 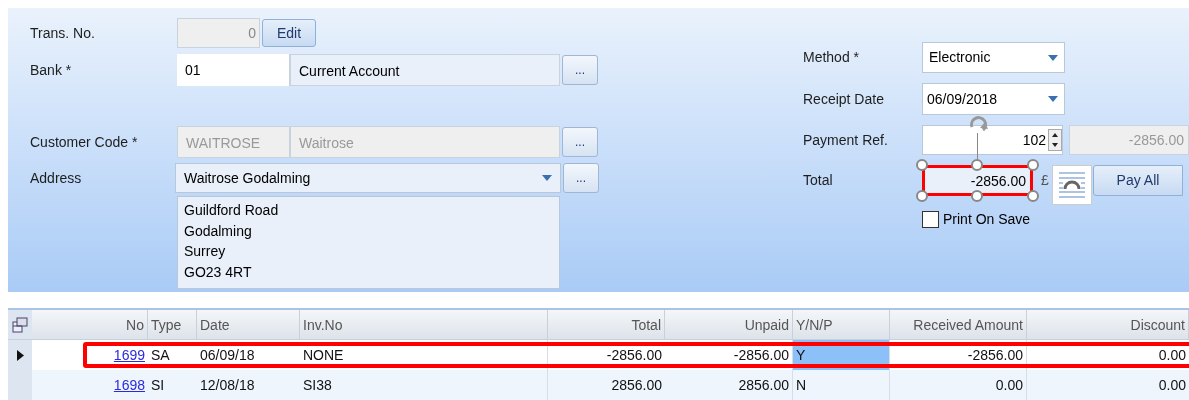 I want to click on field-label: Receipt Date, so click(x=843, y=98).